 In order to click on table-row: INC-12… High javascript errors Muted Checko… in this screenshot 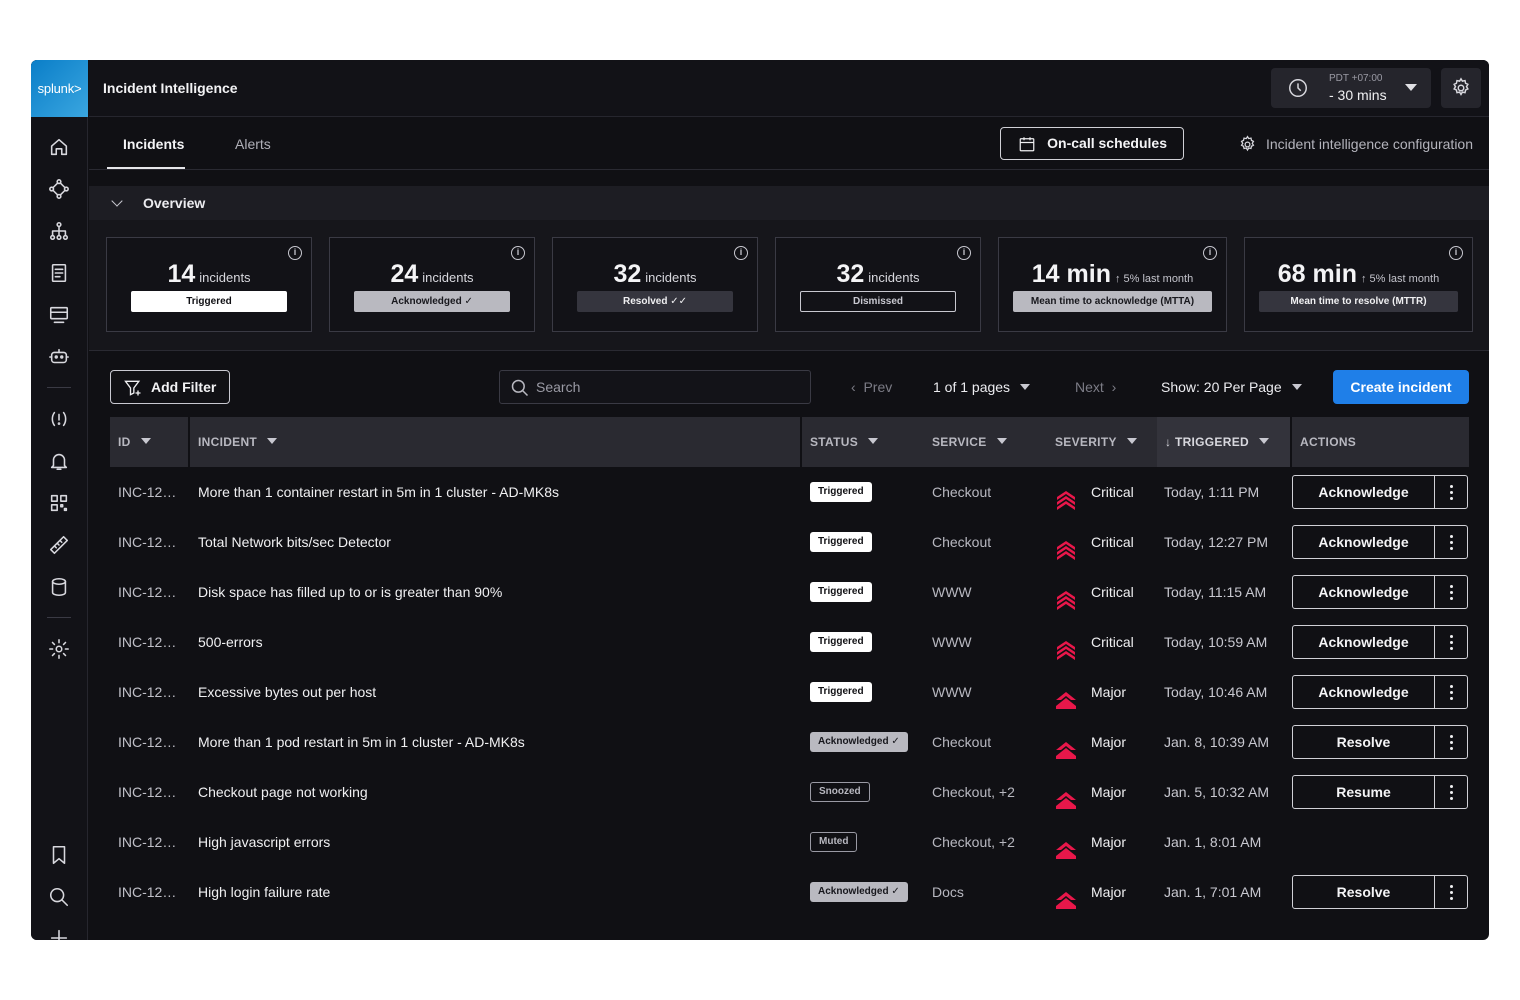, I will do `click(789, 842)`.